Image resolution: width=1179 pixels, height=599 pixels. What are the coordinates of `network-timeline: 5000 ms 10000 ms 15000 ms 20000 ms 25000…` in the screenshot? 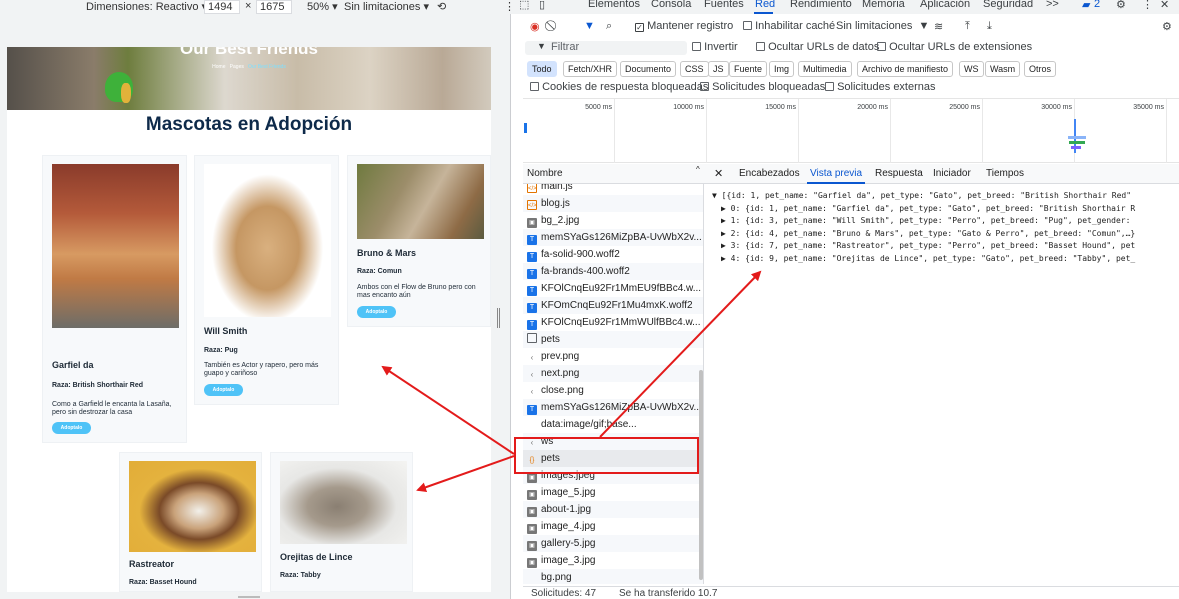 It's located at (851, 130).